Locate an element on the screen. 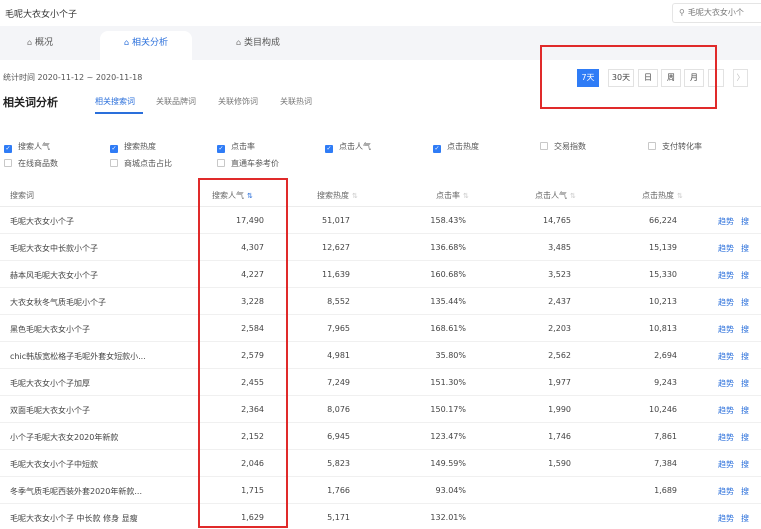 Image resolution: width=761 pixels, height=529 pixels. checkbox-search-heat: ✓ 搜索热度 is located at coordinates (133, 147).